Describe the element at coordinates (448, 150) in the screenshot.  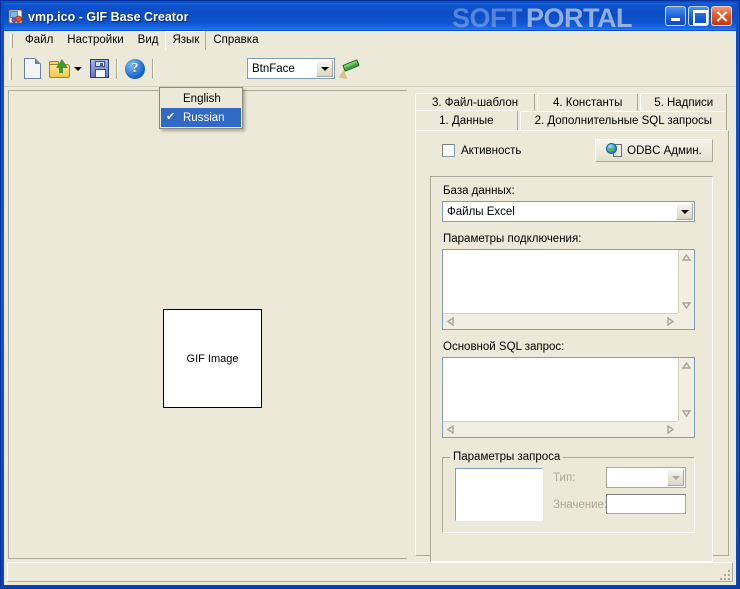
I see `activity-checkbox` at that location.